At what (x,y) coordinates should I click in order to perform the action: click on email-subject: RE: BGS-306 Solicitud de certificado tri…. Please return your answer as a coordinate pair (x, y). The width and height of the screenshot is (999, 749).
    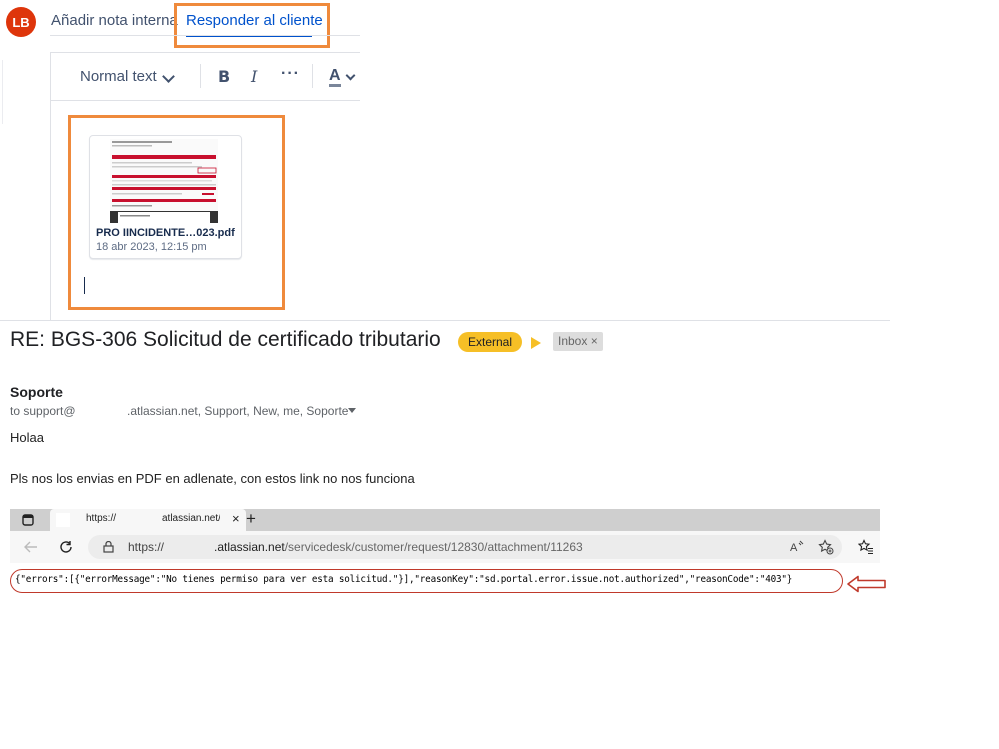
    Looking at the image, I should click on (225, 339).